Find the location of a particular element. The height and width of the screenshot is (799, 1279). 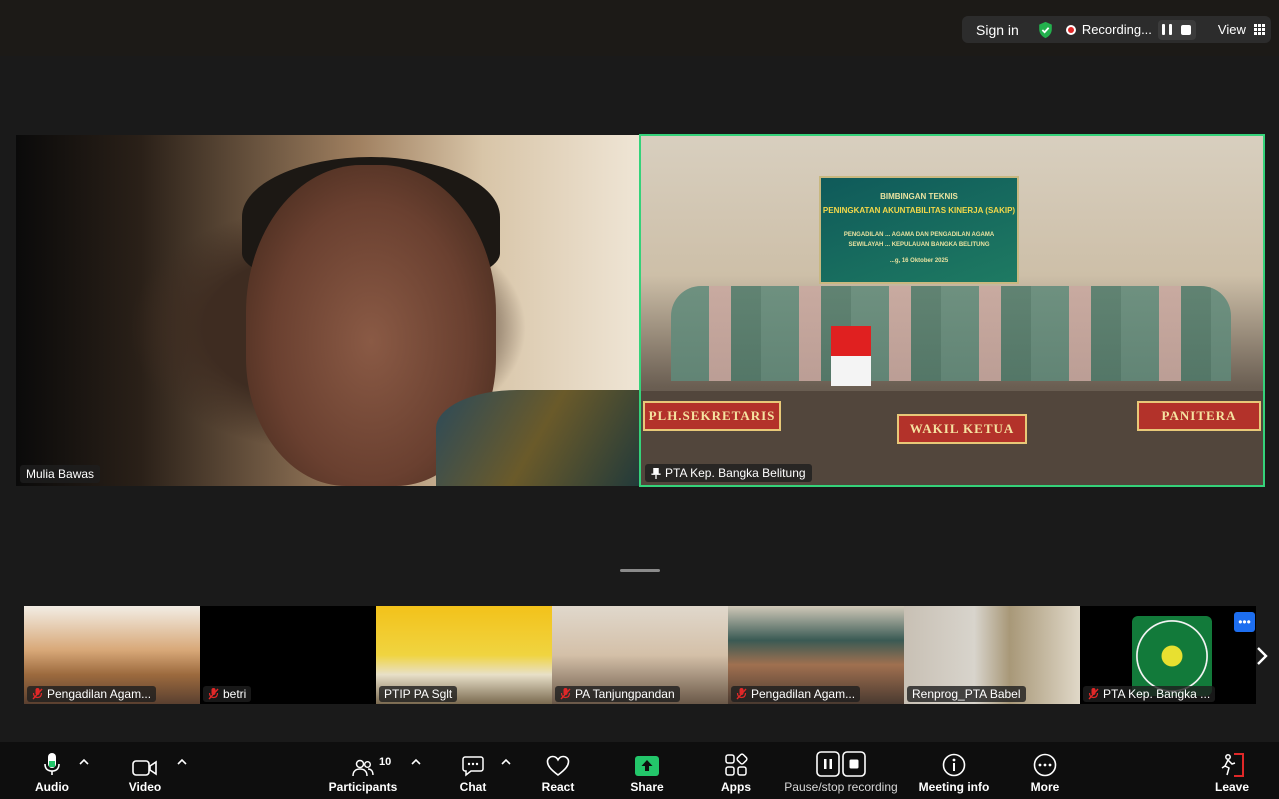

thumbnail-name-tag: PA Tanjungpandan is located at coordinates (617, 694).